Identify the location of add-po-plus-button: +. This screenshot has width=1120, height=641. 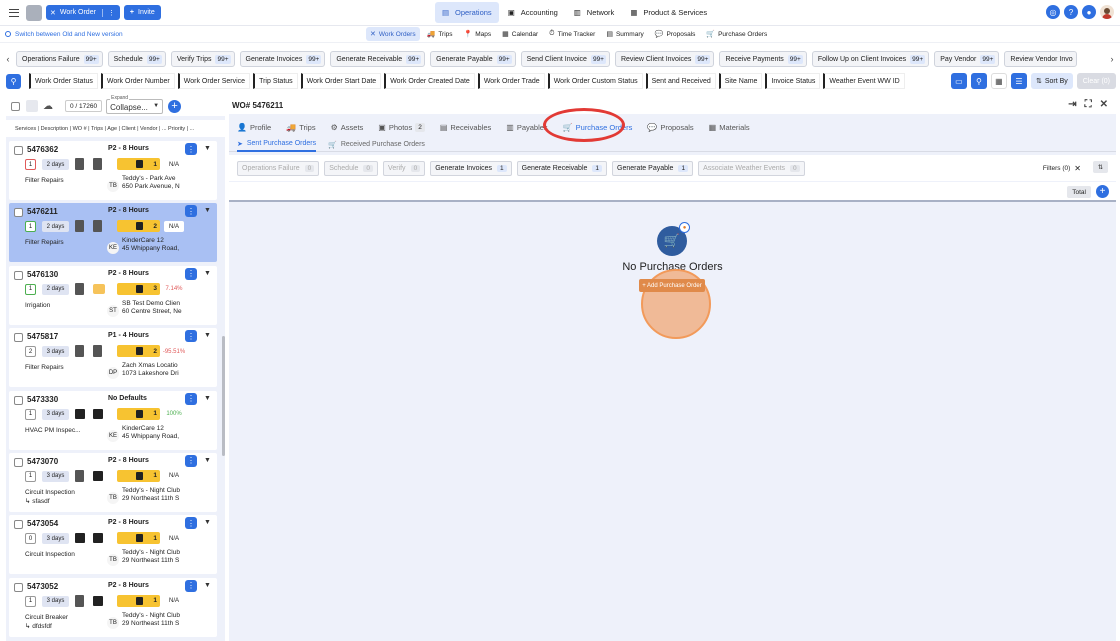
(1102, 191).